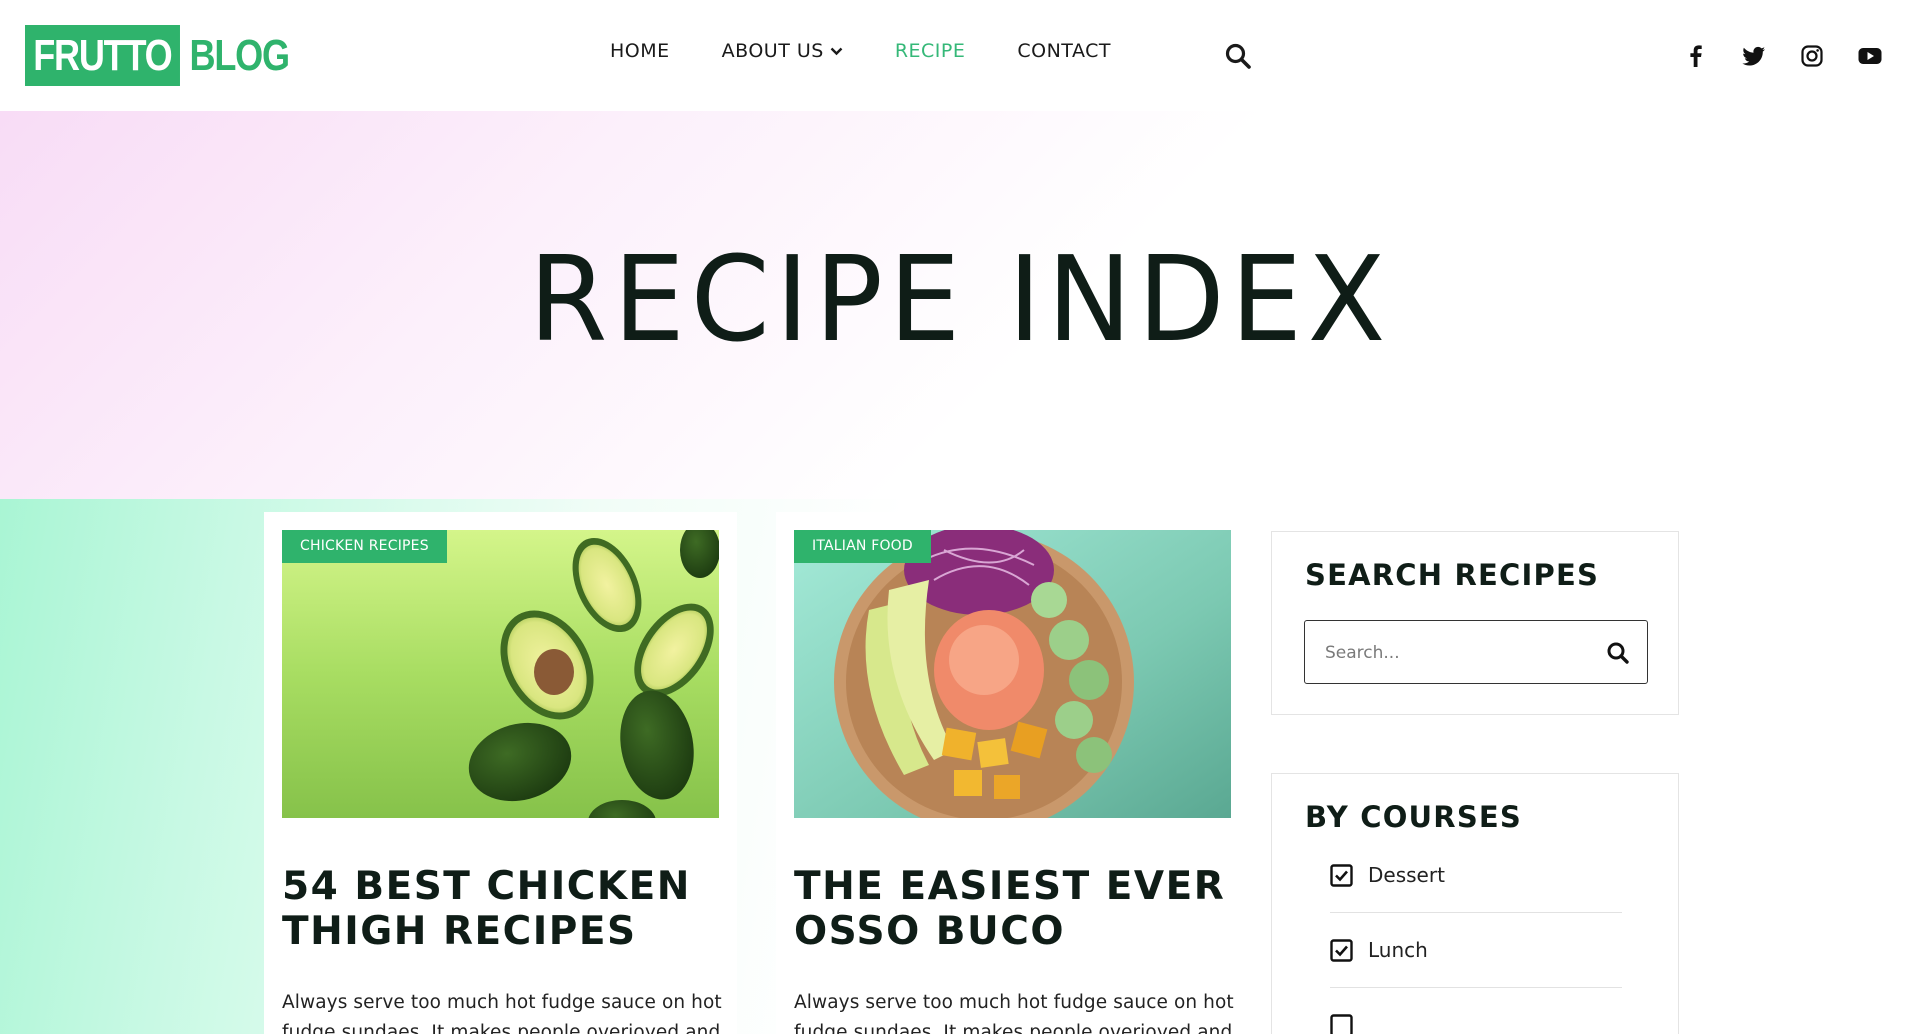 The height and width of the screenshot is (1034, 1920). I want to click on recipe-search-input, so click(1455, 653).